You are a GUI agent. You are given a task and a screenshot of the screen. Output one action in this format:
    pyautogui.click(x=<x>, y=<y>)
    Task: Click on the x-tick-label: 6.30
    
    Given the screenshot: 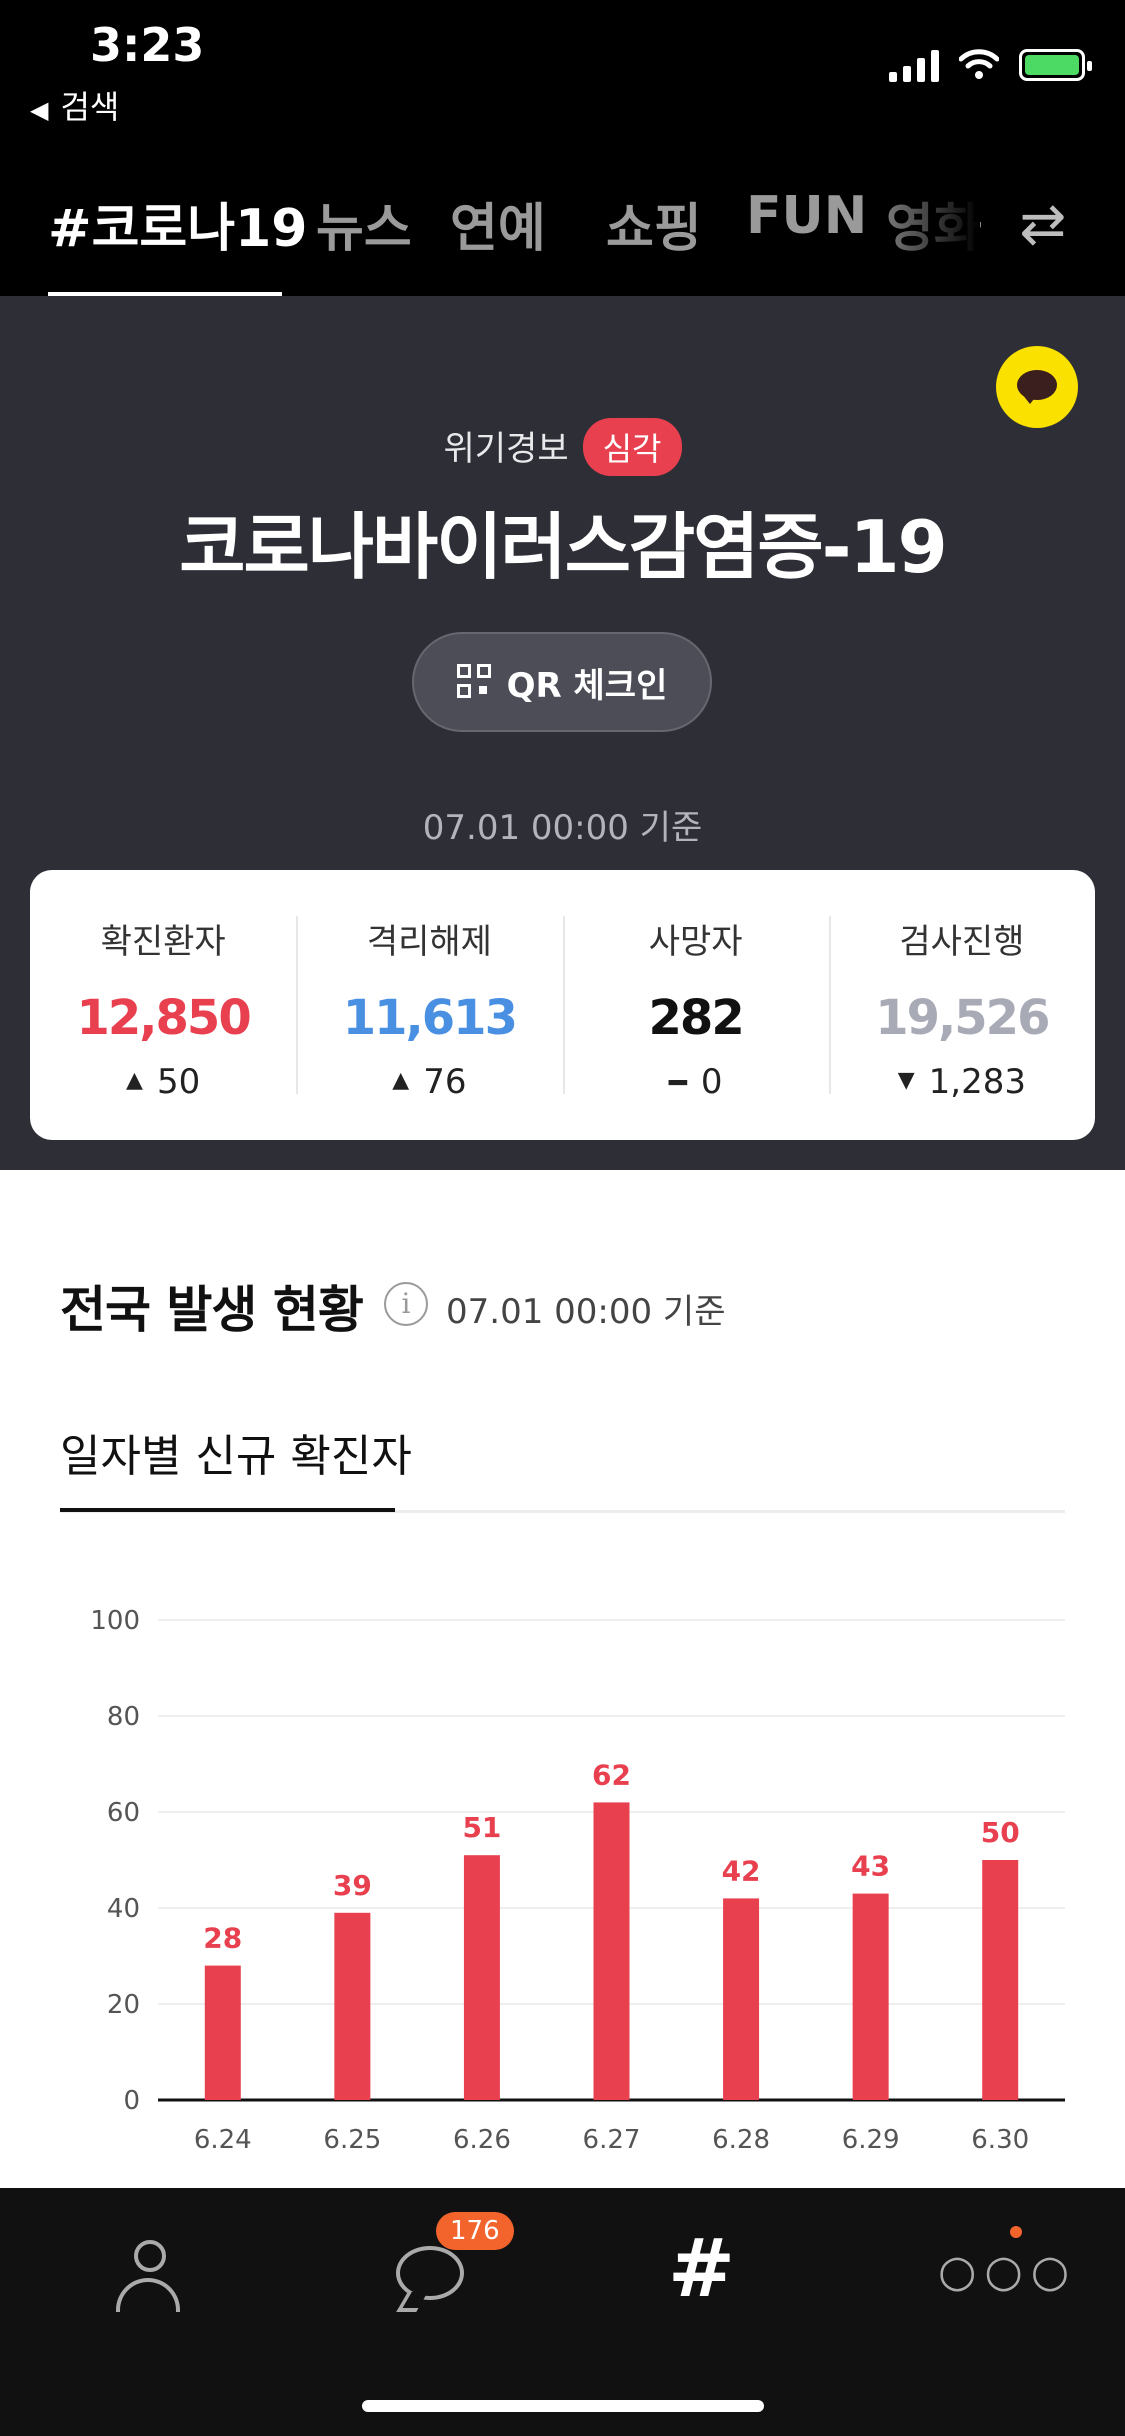 What is the action you would take?
    pyautogui.click(x=1000, y=2140)
    